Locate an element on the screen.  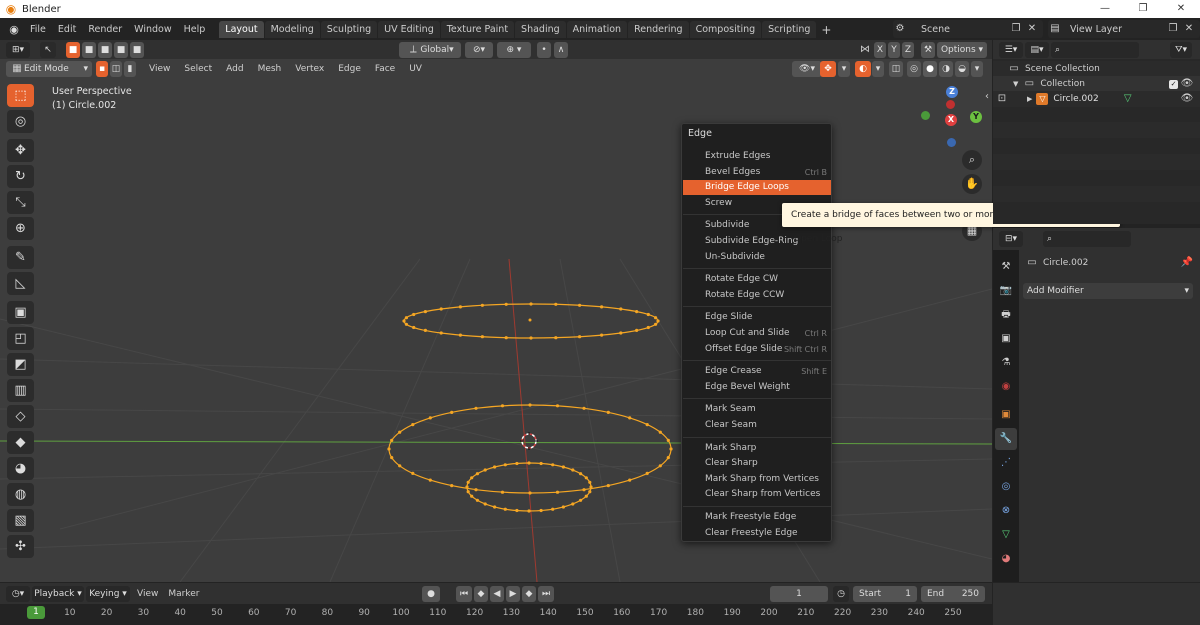
shading-rendered-icon: ◒ is located at coordinates (962, 68).